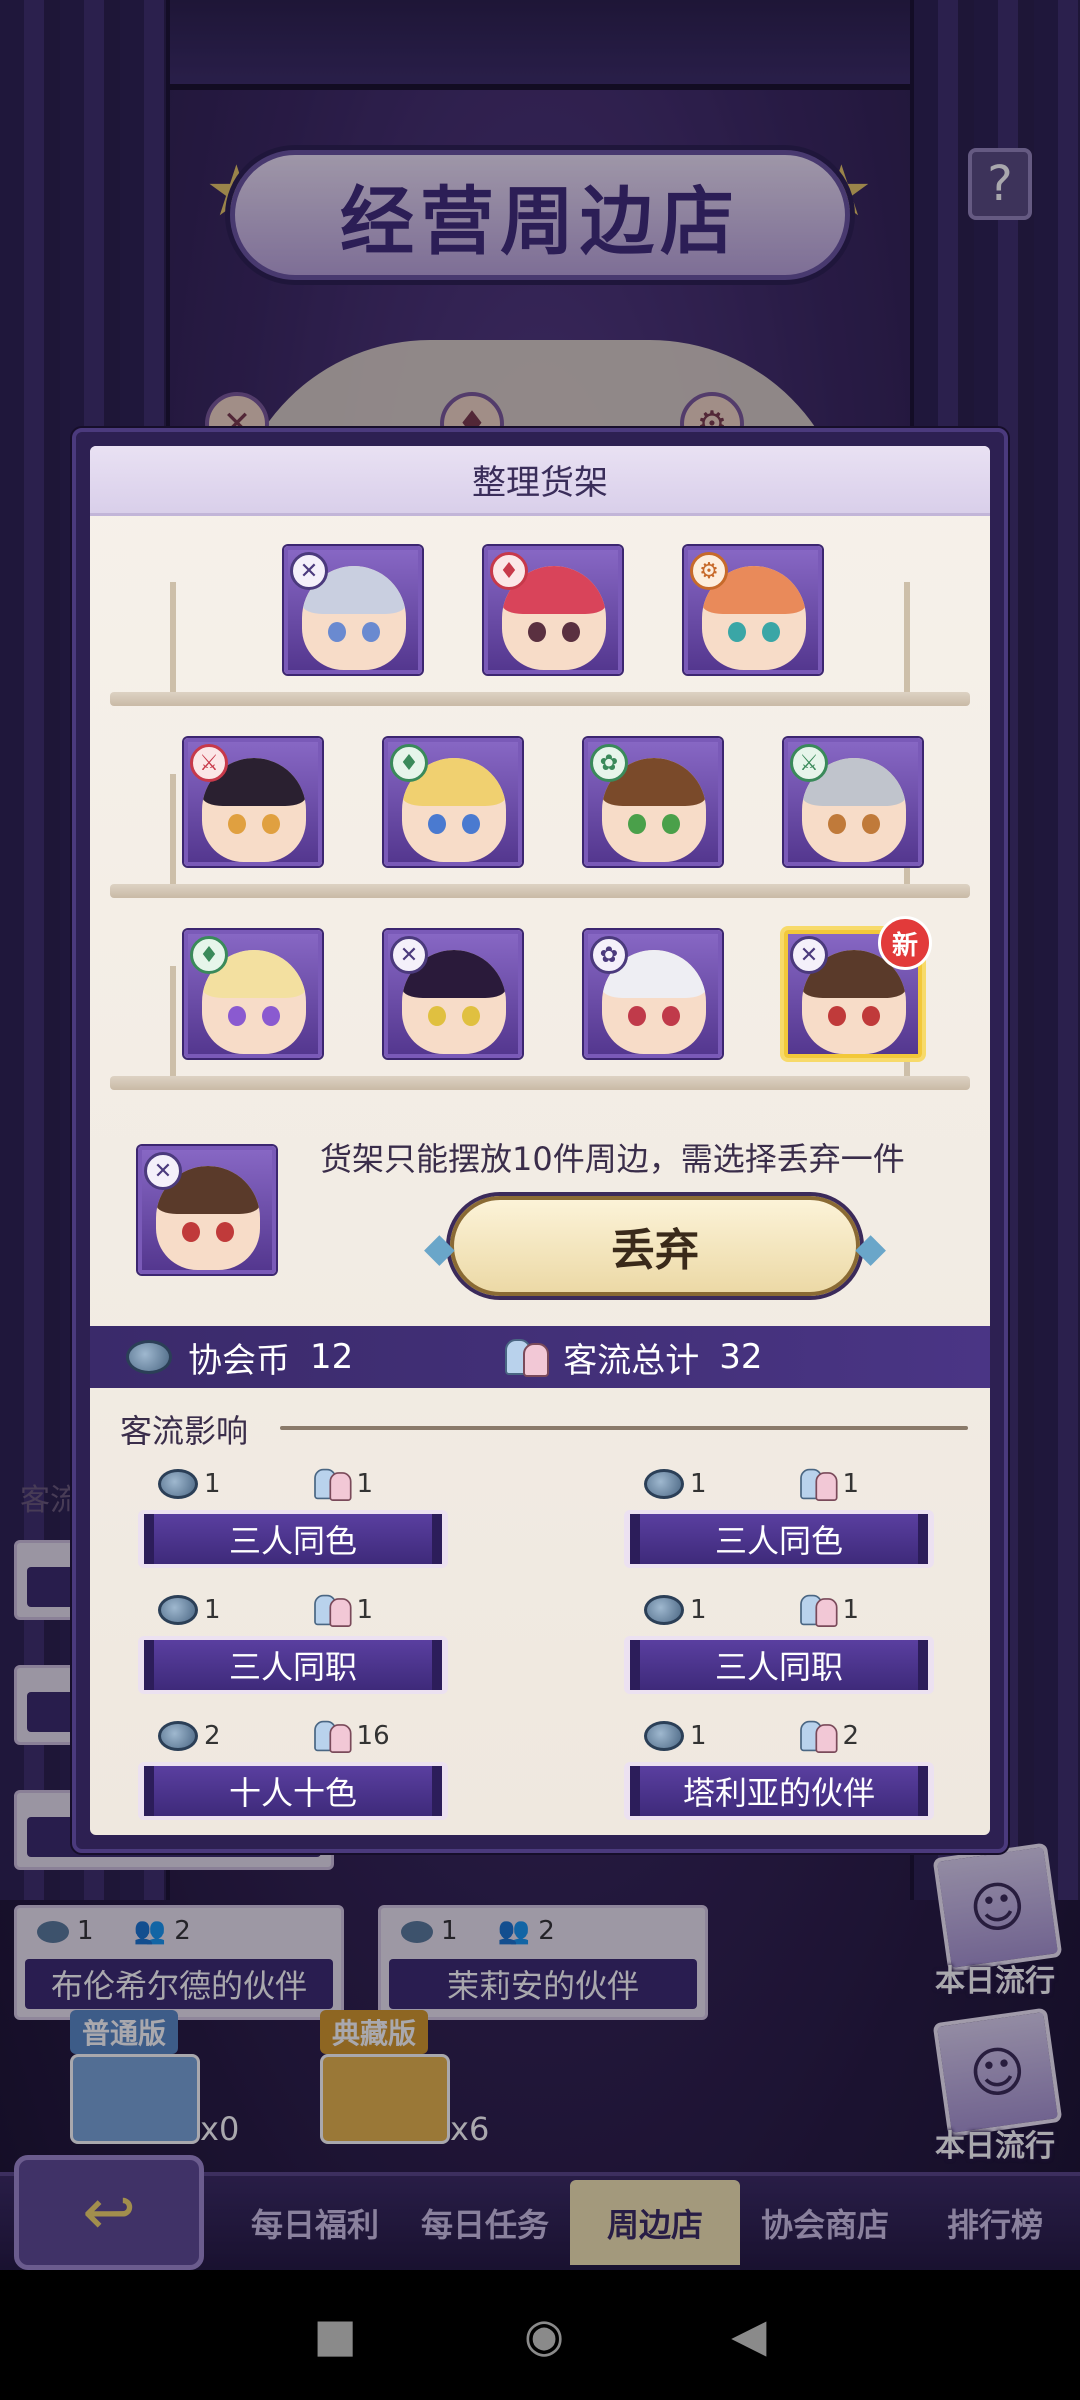  What do you see at coordinates (709, 571) in the screenshot?
I see `class-icon: ⚙` at bounding box center [709, 571].